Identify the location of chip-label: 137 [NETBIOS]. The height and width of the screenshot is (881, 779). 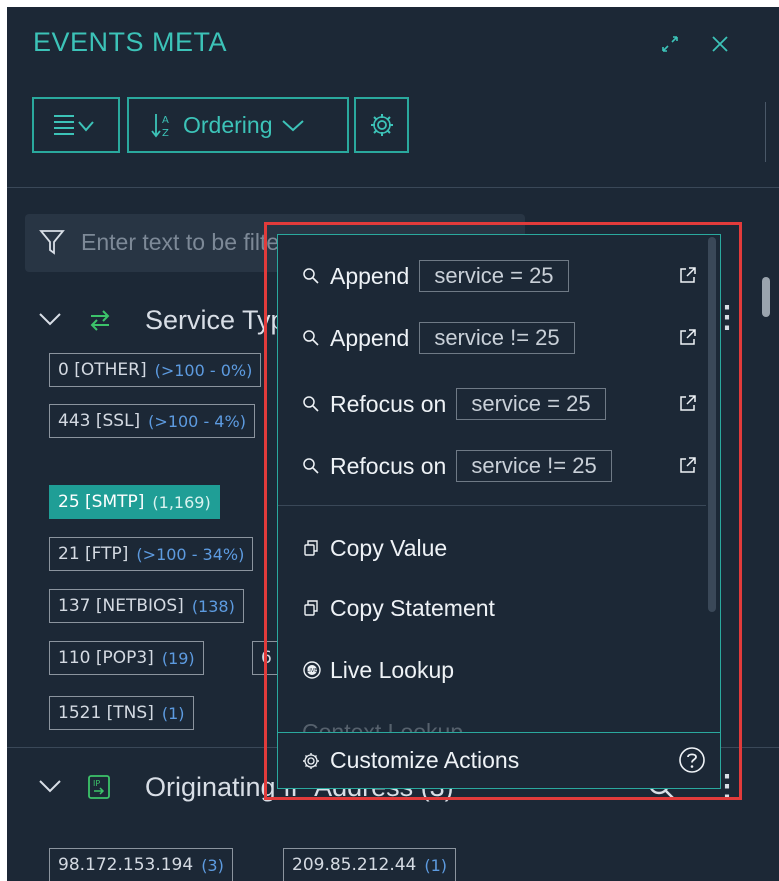
(121, 606).